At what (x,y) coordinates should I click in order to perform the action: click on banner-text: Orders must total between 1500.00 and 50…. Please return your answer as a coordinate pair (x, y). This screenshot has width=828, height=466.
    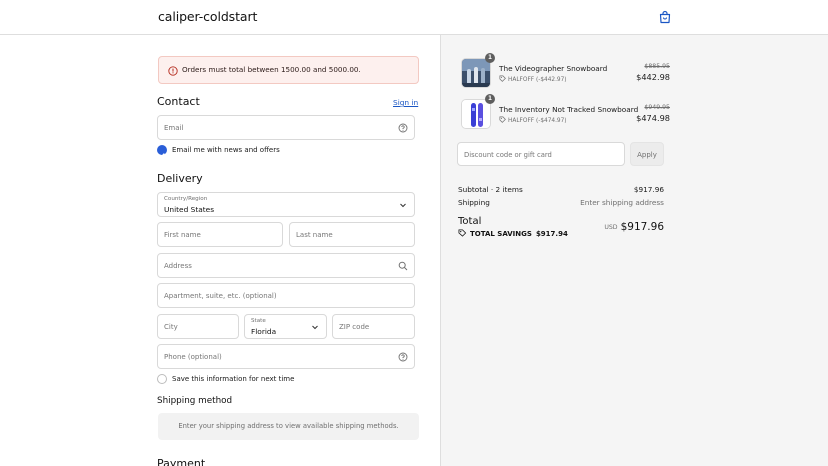
    Looking at the image, I should click on (271, 69).